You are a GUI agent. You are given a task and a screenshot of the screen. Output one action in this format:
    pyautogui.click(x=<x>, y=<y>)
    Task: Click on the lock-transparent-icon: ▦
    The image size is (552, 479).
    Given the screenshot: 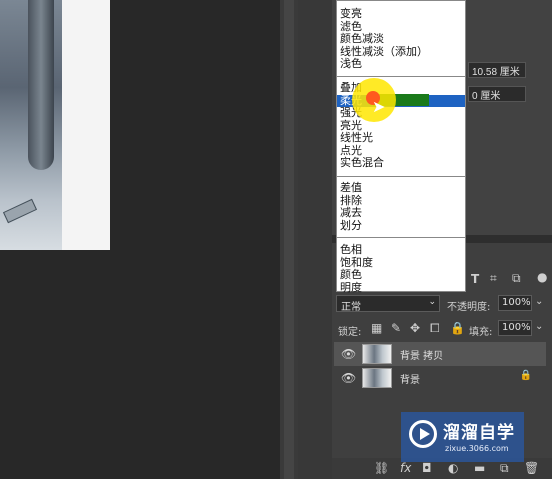 What is the action you would take?
    pyautogui.click(x=376, y=328)
    